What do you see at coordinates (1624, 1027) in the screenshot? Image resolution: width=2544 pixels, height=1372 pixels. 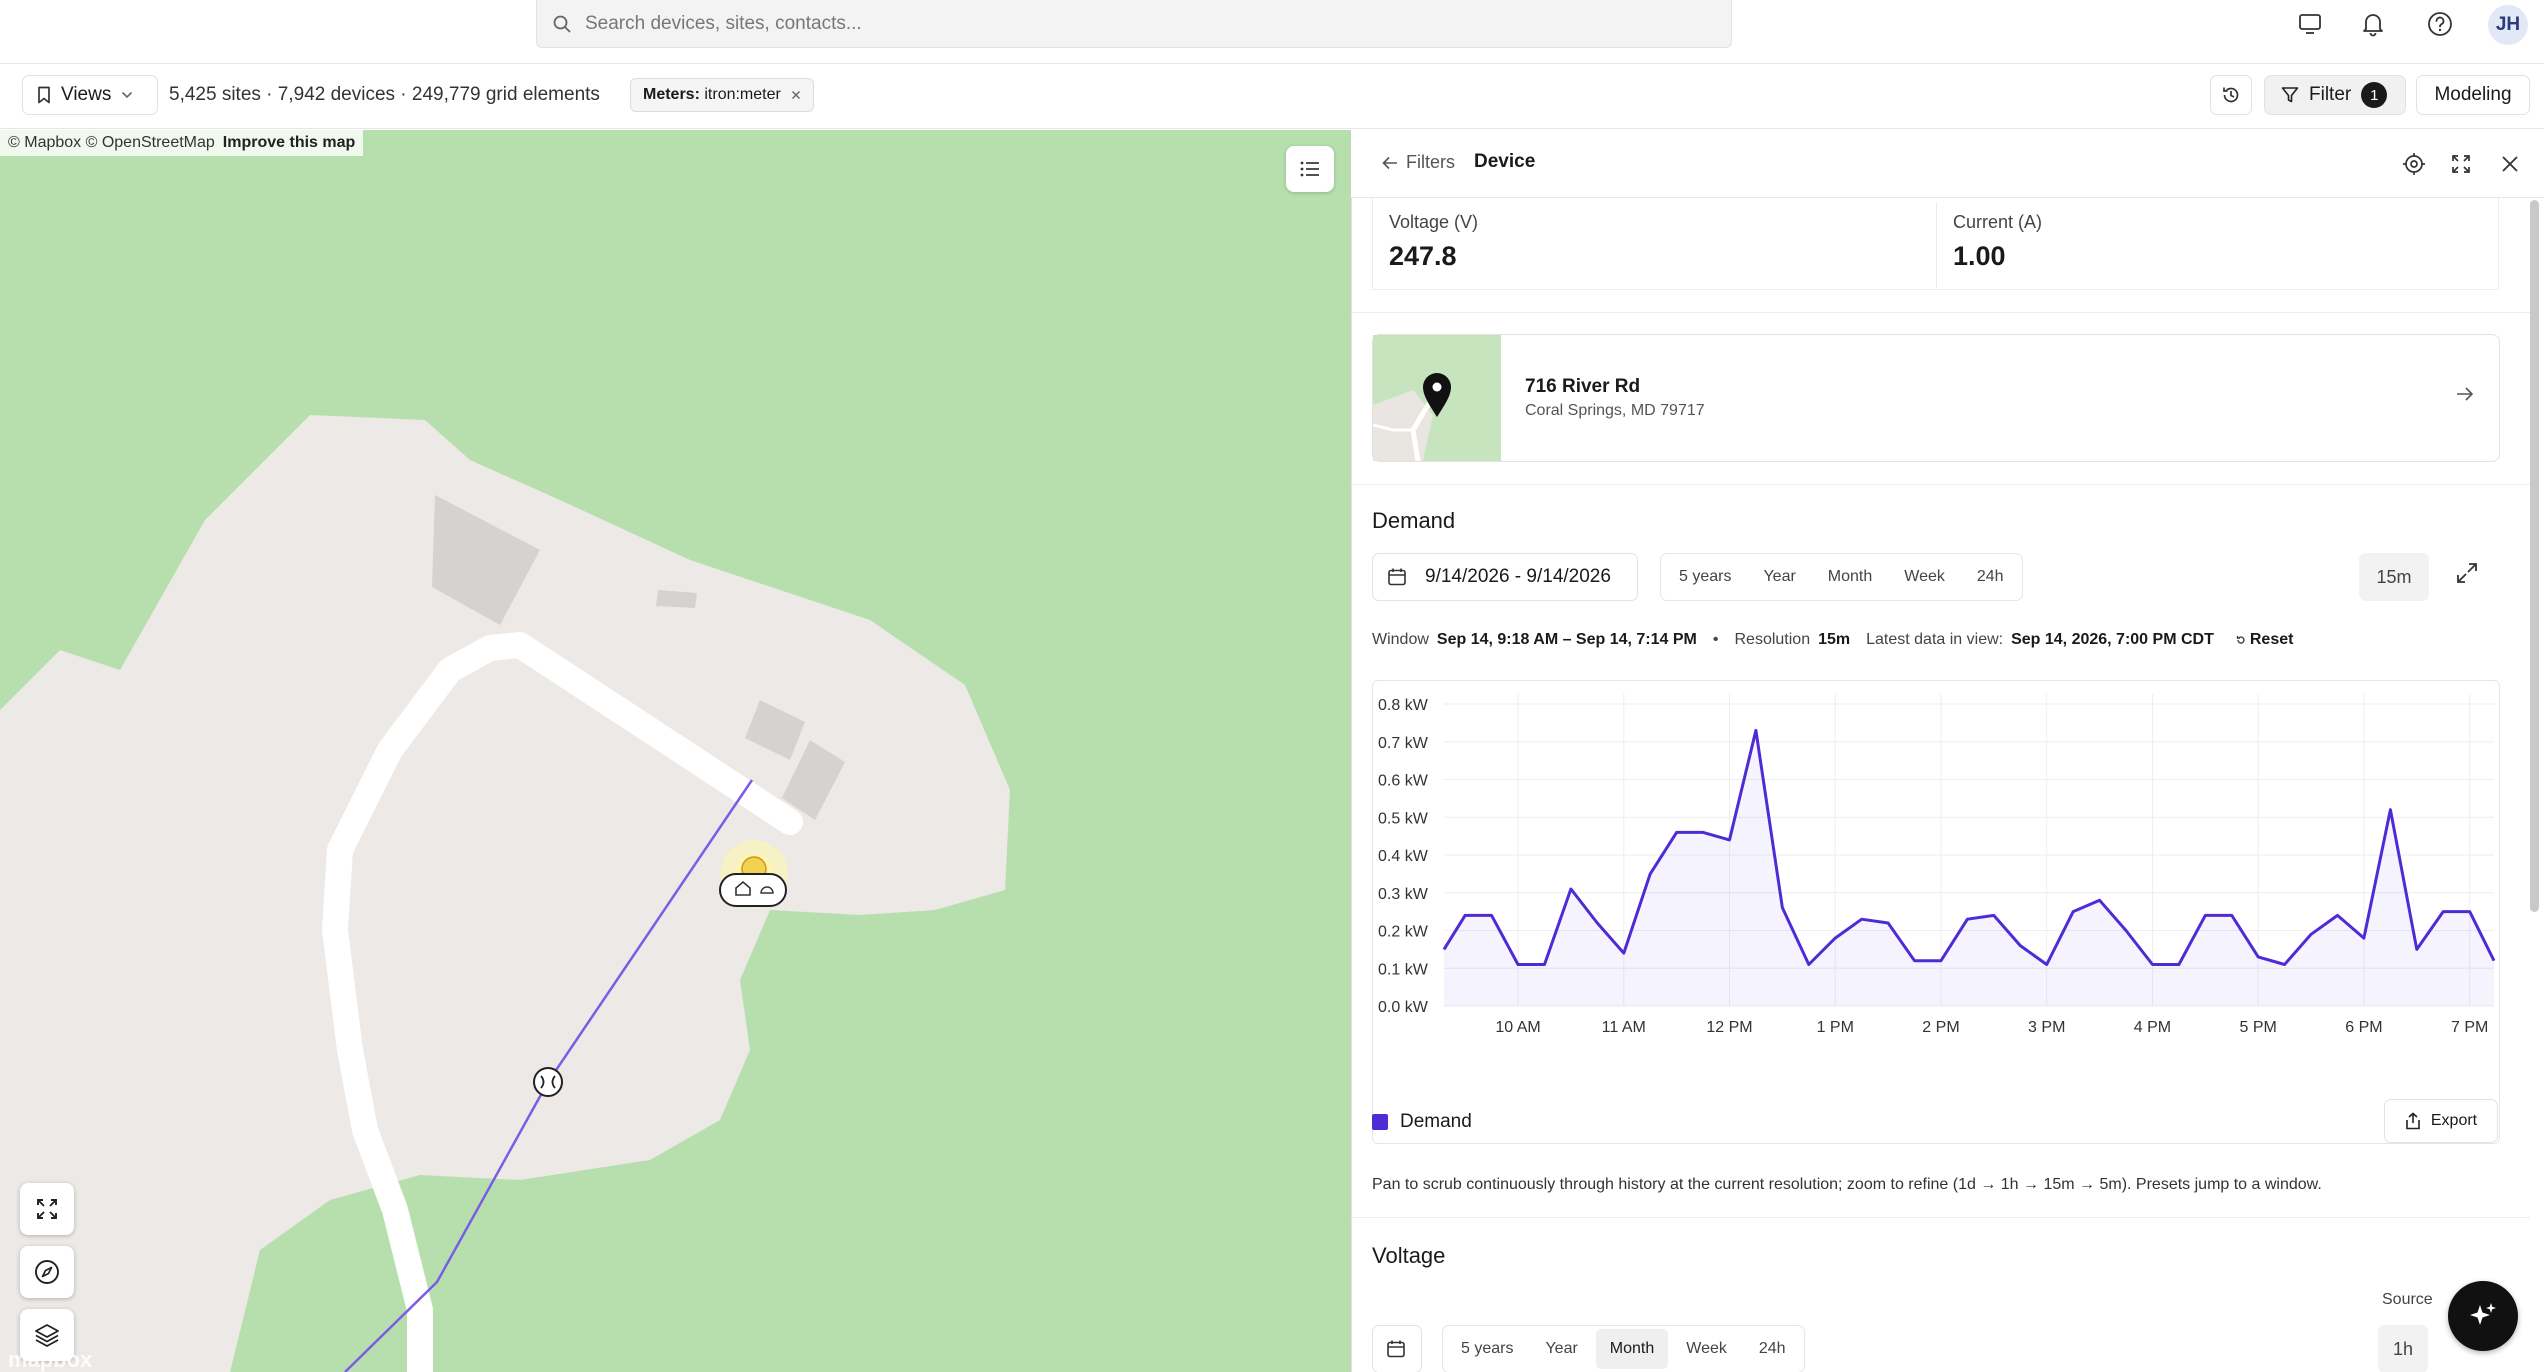 I see `x-tick-label: 11 AM` at bounding box center [1624, 1027].